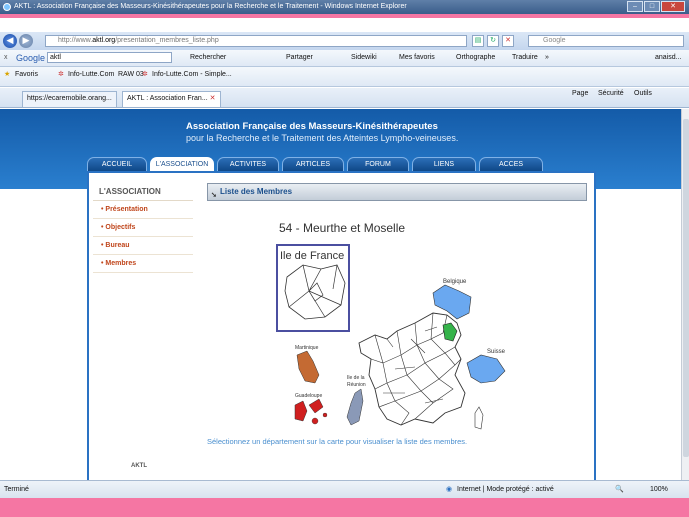  I want to click on page-scrollbar, so click(685, 294).